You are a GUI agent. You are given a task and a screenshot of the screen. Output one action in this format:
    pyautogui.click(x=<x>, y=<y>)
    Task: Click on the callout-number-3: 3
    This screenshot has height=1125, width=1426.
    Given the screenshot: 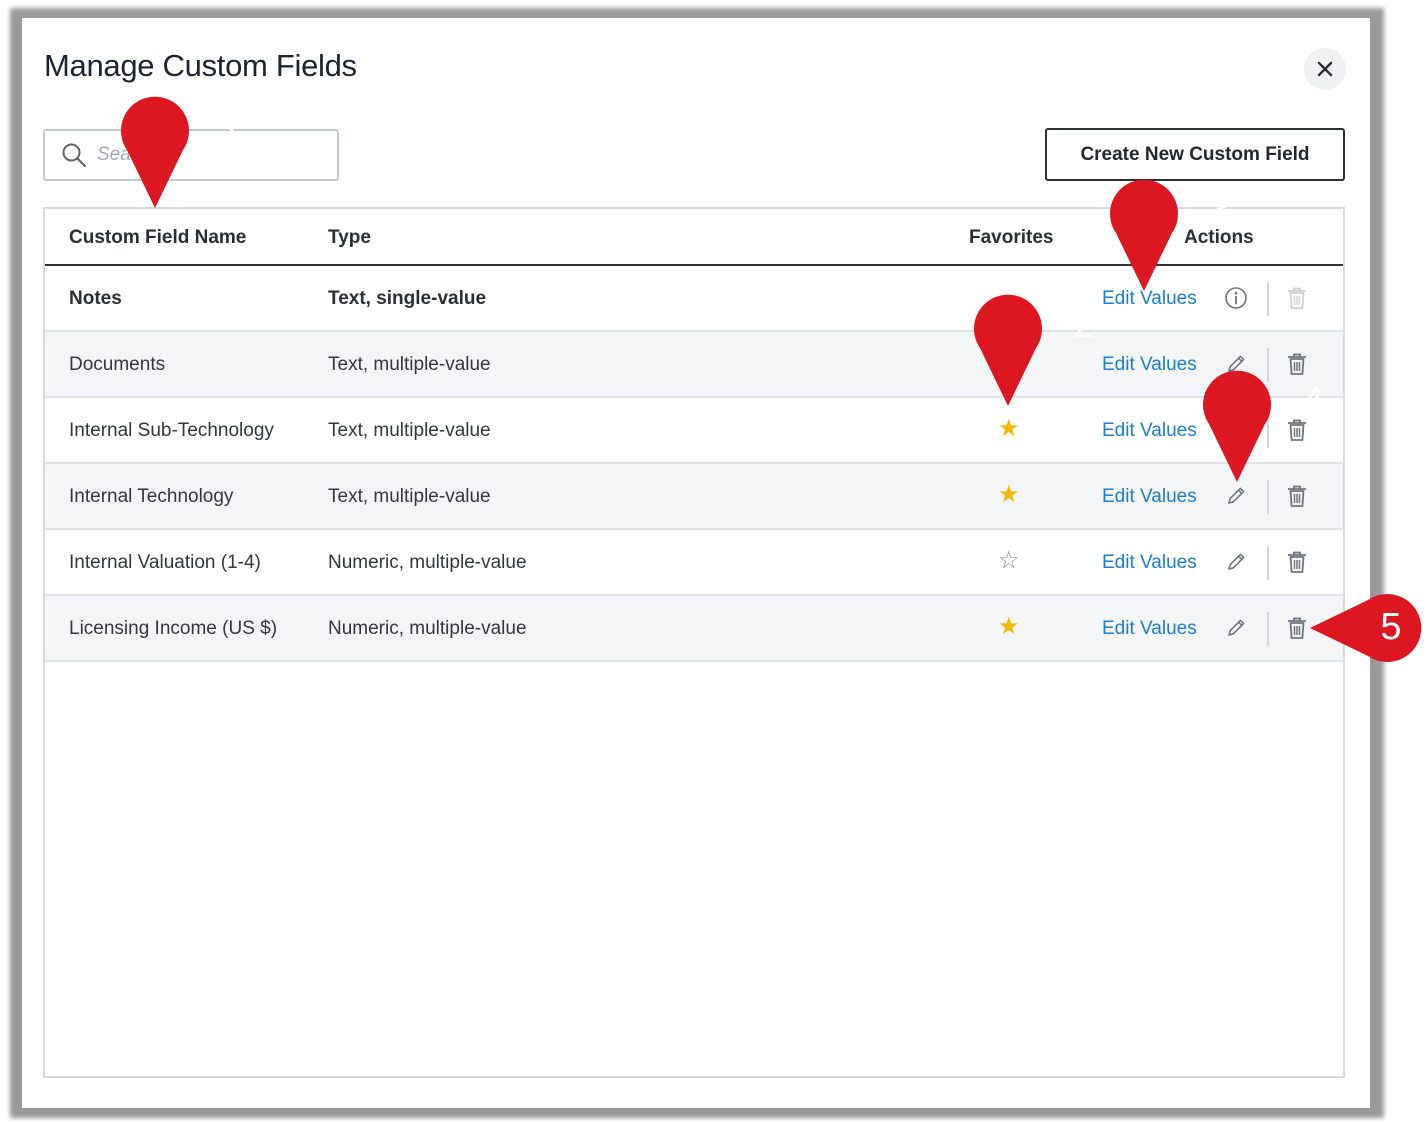 What is the action you would take?
    pyautogui.click(x=1220, y=210)
    